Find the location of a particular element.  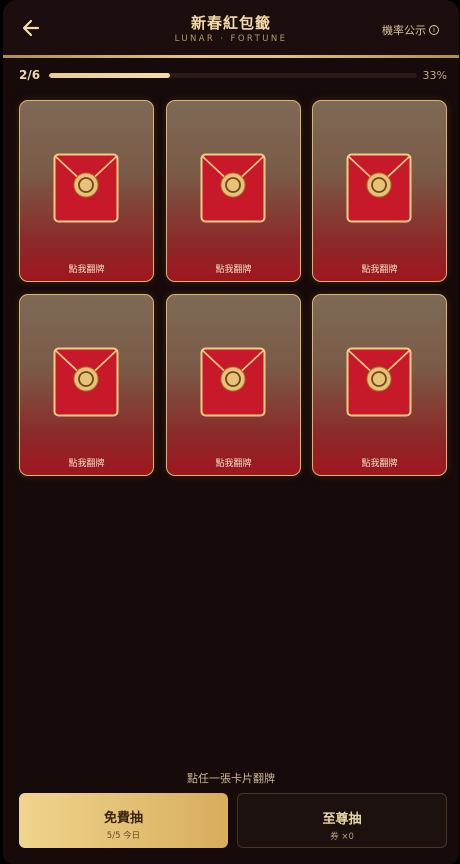

odds-disclosure-label: 機率公示 is located at coordinates (404, 30).